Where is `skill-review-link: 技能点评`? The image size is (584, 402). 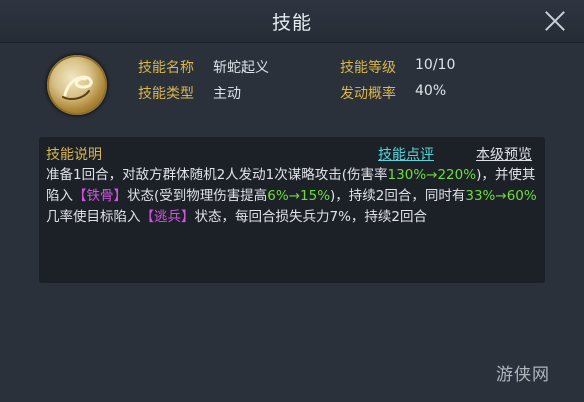
skill-review-link: 技能点评 is located at coordinates (406, 154).